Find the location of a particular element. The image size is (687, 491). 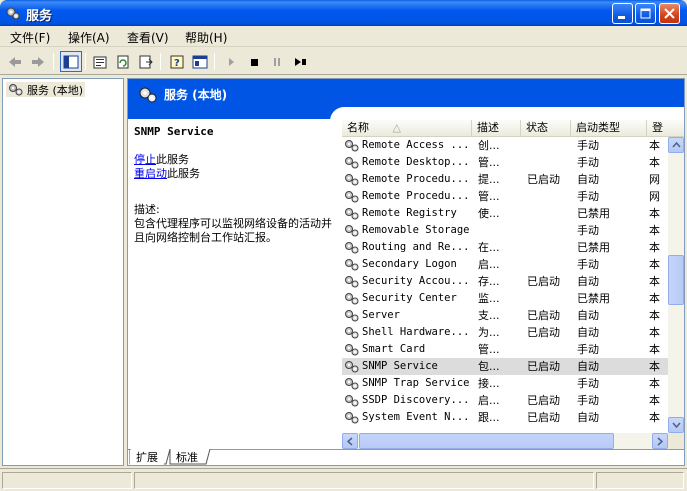

service-description-cell is located at coordinates (501, 230).